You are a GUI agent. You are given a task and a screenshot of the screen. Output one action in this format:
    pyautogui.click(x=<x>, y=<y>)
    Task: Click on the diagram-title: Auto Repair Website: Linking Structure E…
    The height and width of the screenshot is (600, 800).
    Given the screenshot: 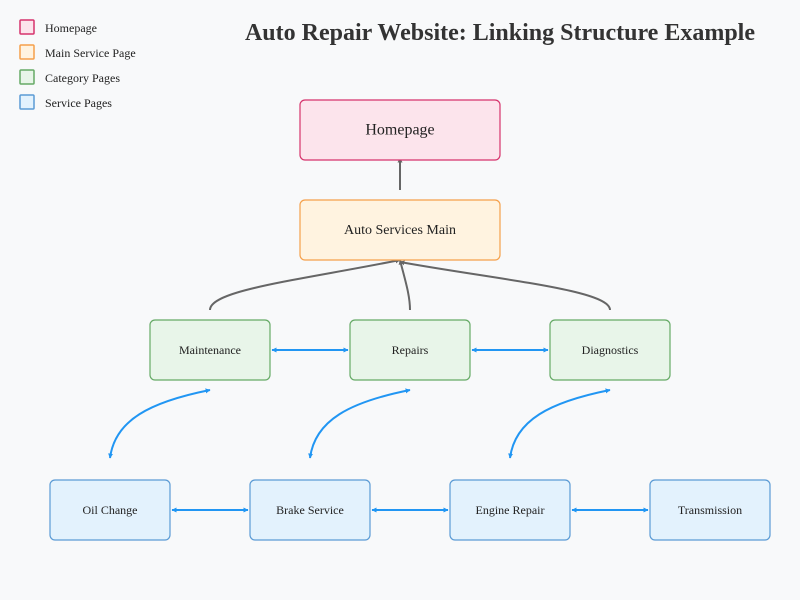 What is the action you would take?
    pyautogui.click(x=500, y=33)
    